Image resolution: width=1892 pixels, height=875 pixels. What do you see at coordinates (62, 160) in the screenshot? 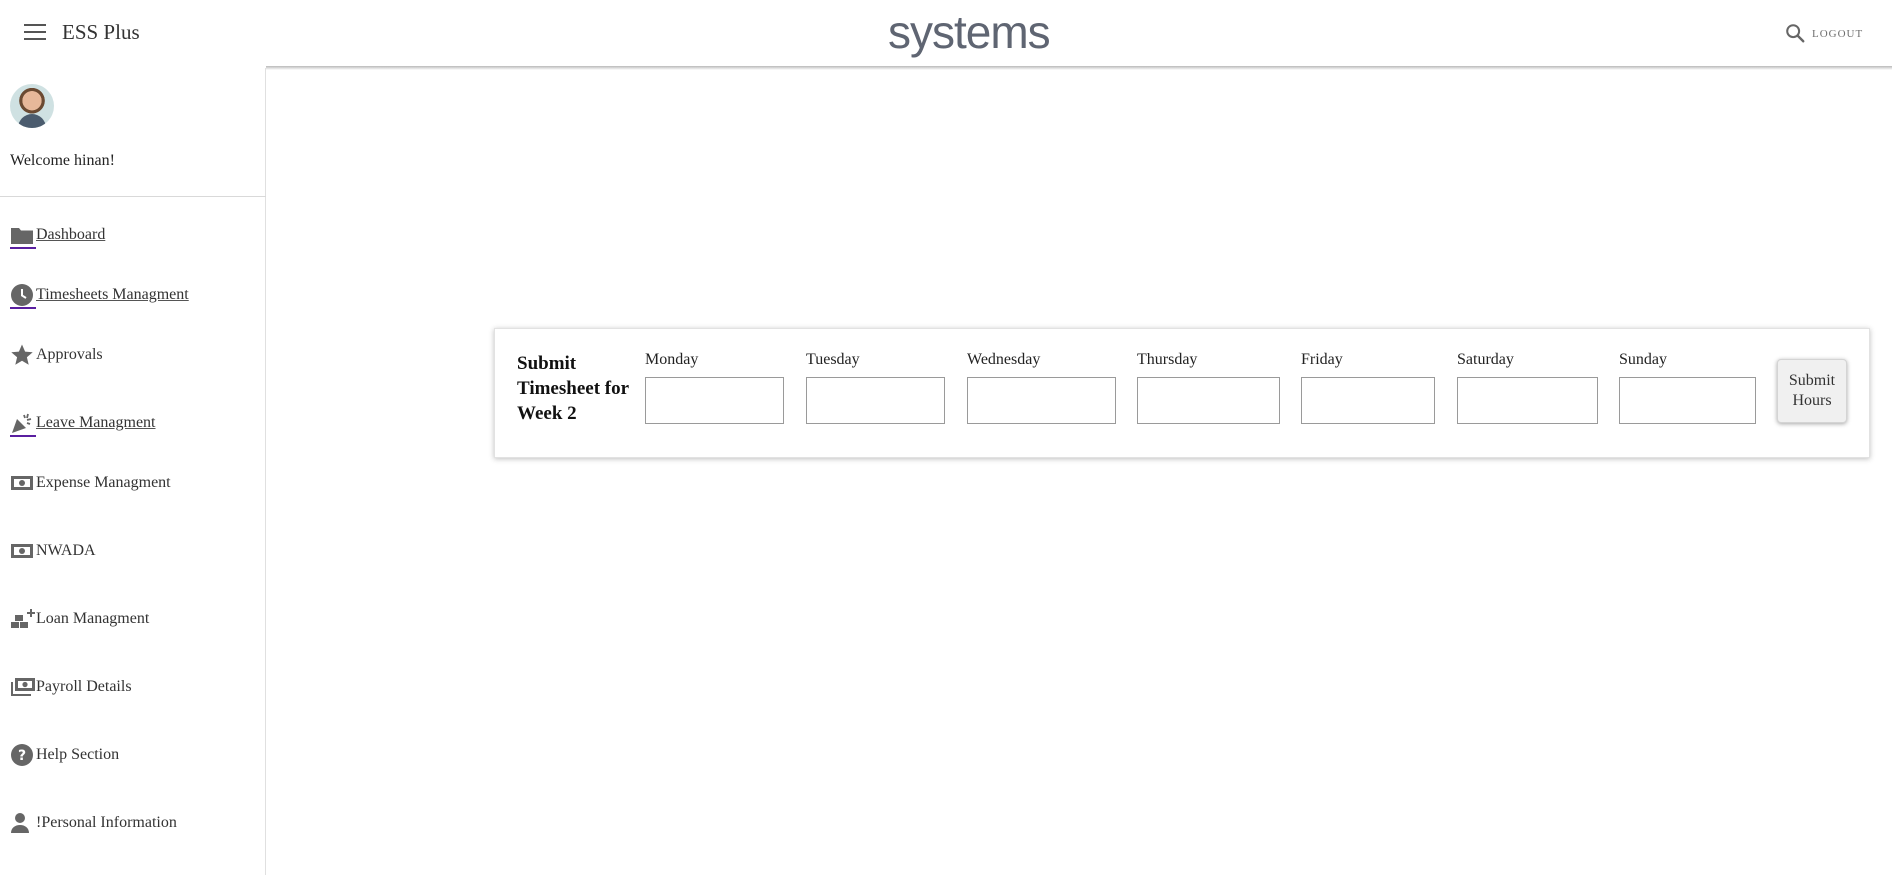
I see `welcome-text: Welcome hinan!` at bounding box center [62, 160].